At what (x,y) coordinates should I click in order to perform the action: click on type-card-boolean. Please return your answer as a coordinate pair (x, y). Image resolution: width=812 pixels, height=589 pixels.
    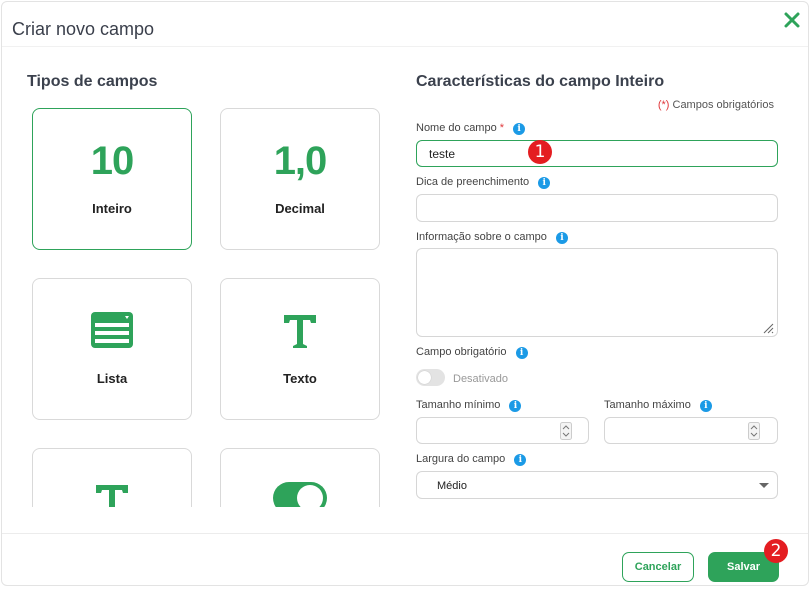
    Looking at the image, I should click on (300, 477).